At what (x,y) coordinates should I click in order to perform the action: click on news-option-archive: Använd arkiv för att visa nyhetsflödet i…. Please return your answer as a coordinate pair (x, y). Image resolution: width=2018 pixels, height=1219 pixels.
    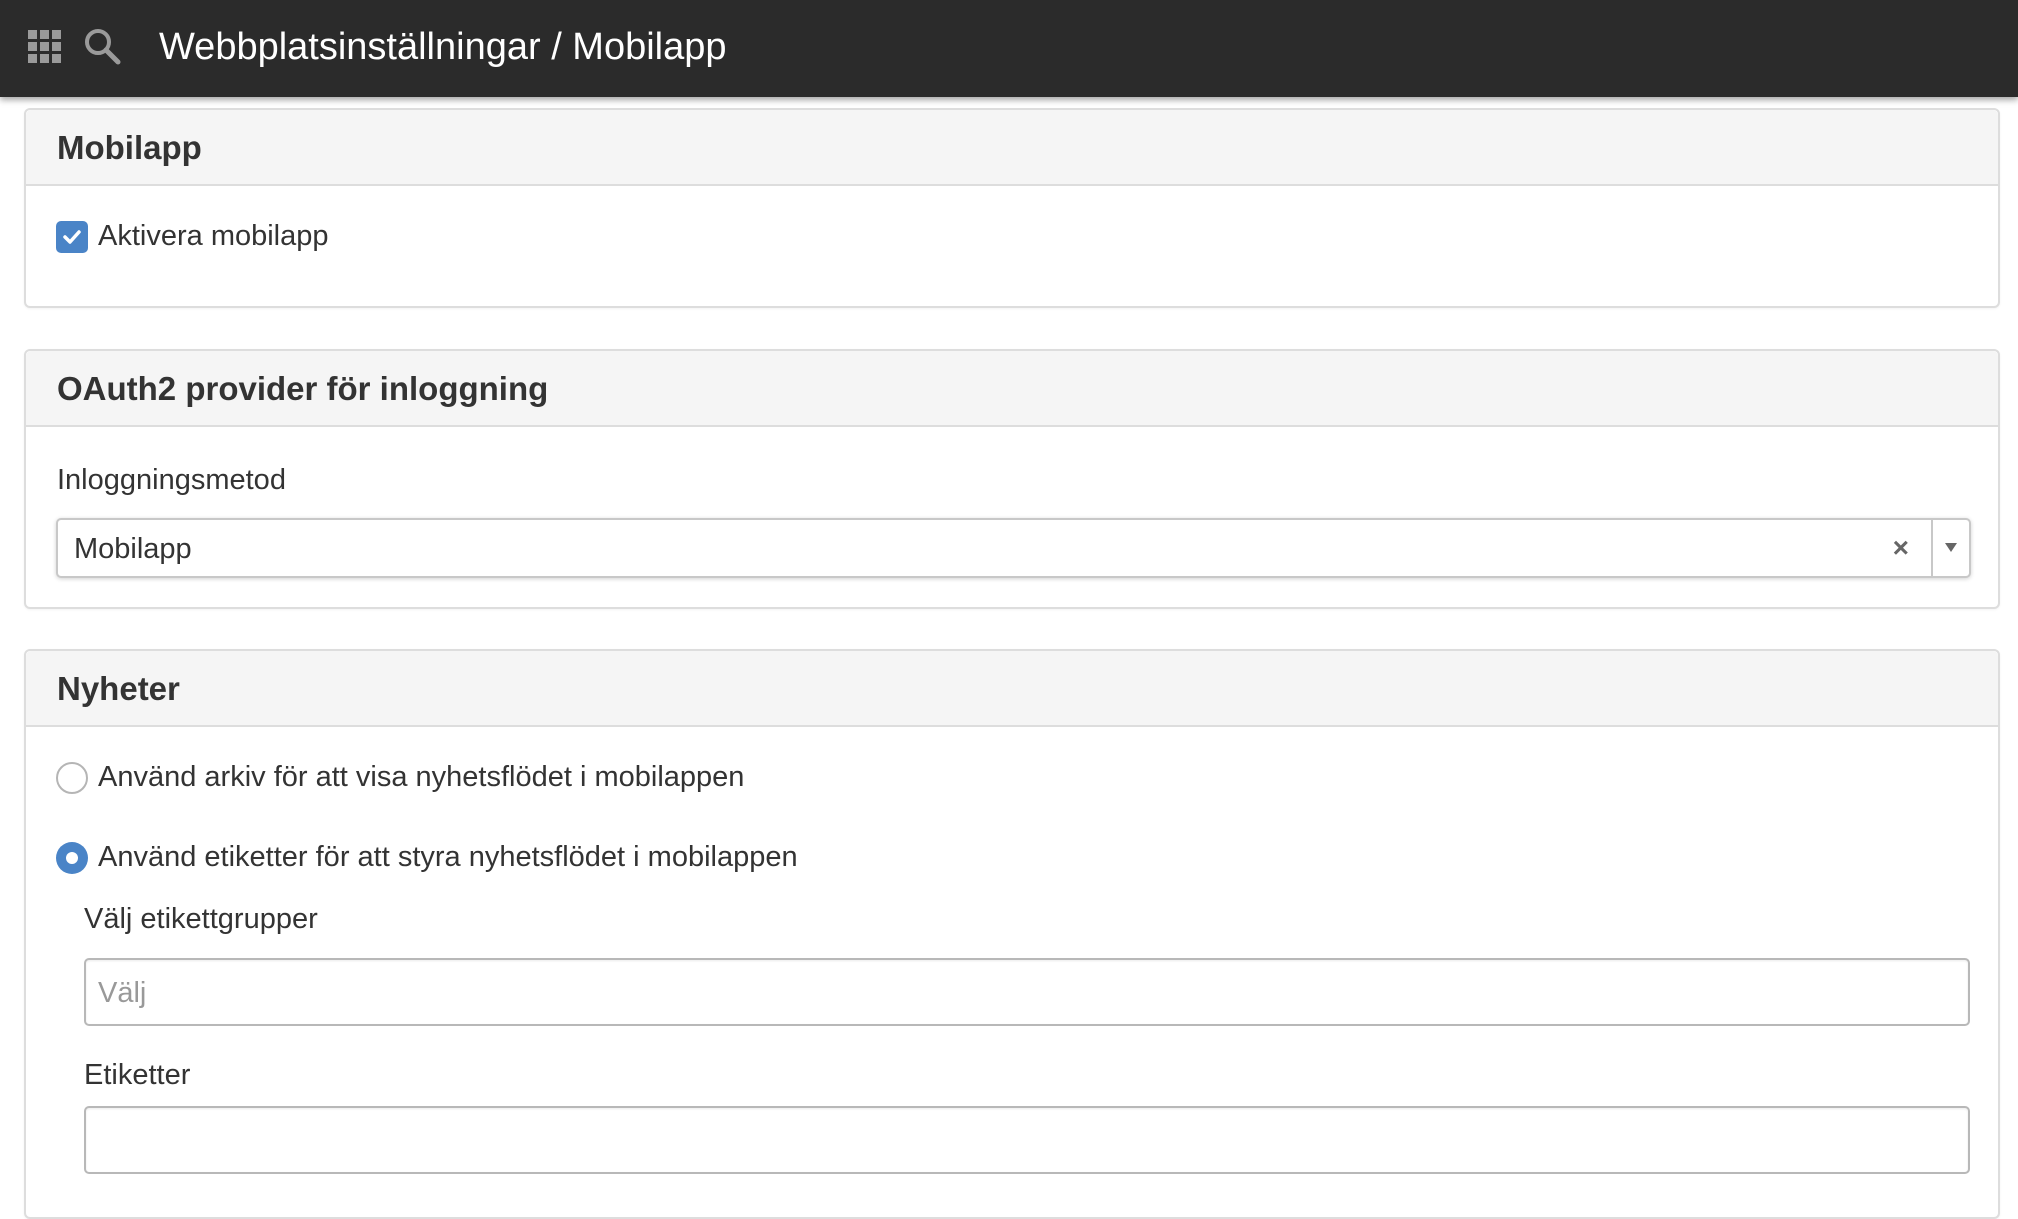
    Looking at the image, I should click on (400, 777).